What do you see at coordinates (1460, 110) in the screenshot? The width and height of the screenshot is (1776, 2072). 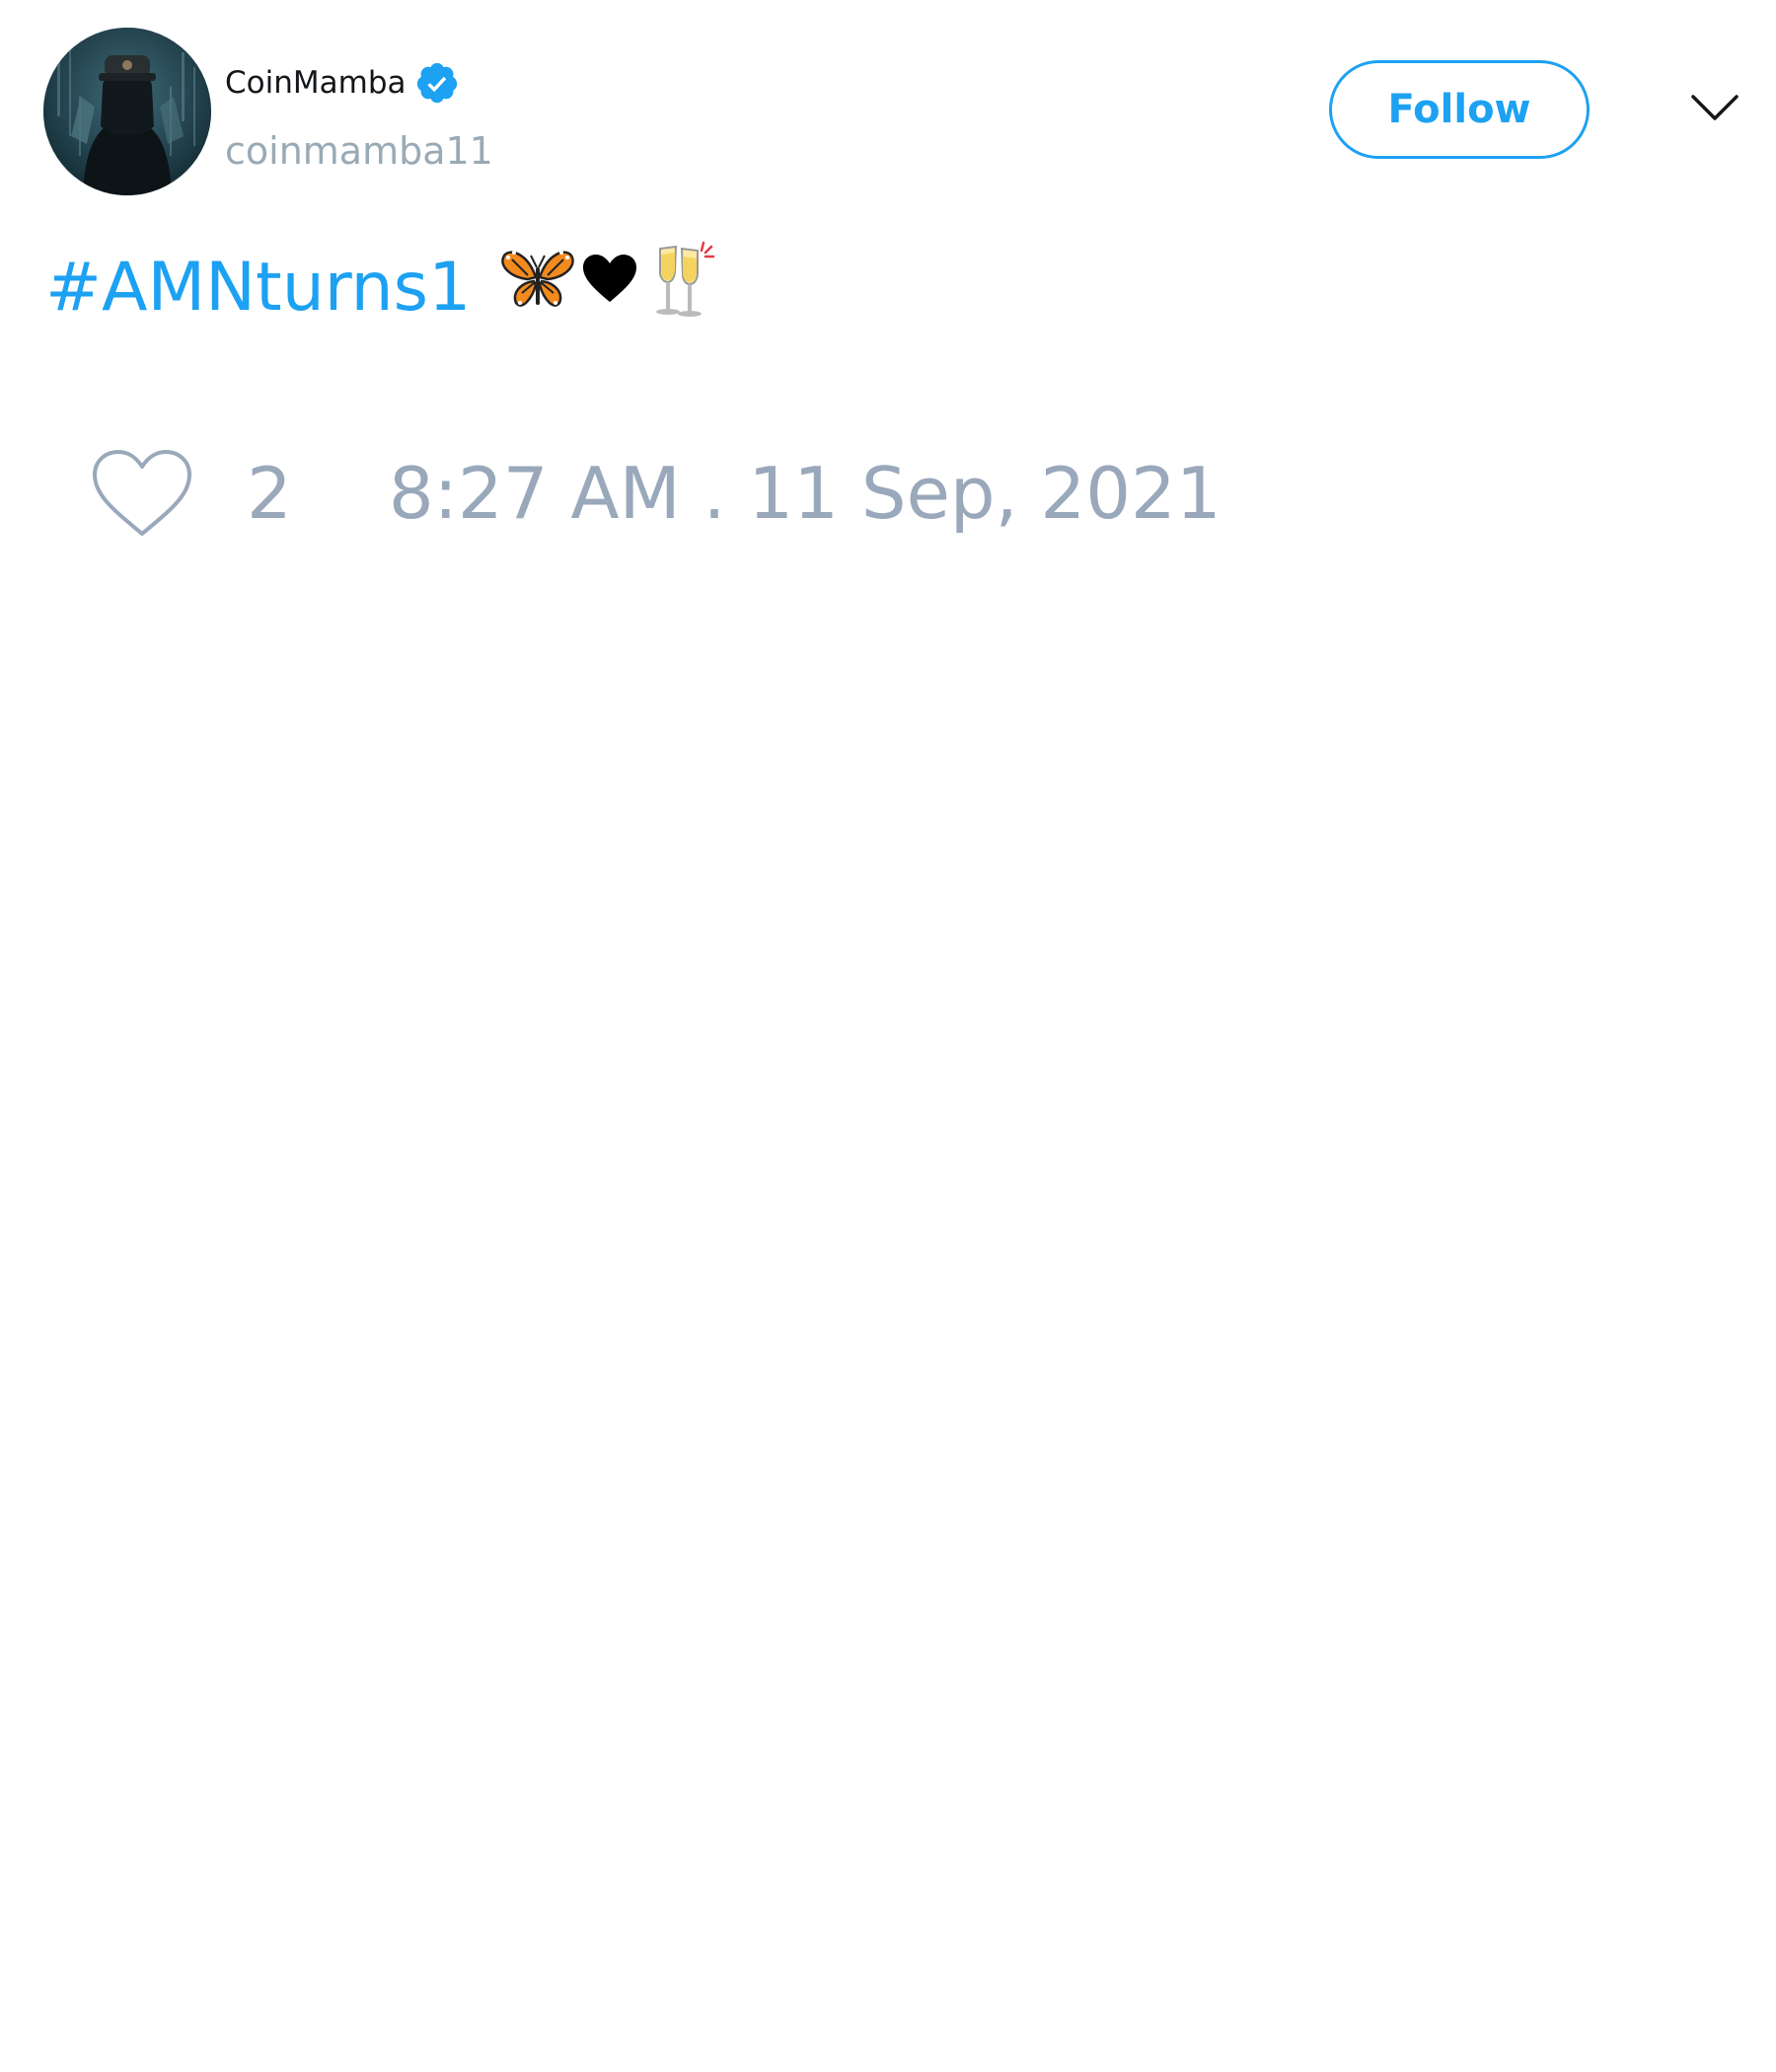 I see `follow-button: Follow` at bounding box center [1460, 110].